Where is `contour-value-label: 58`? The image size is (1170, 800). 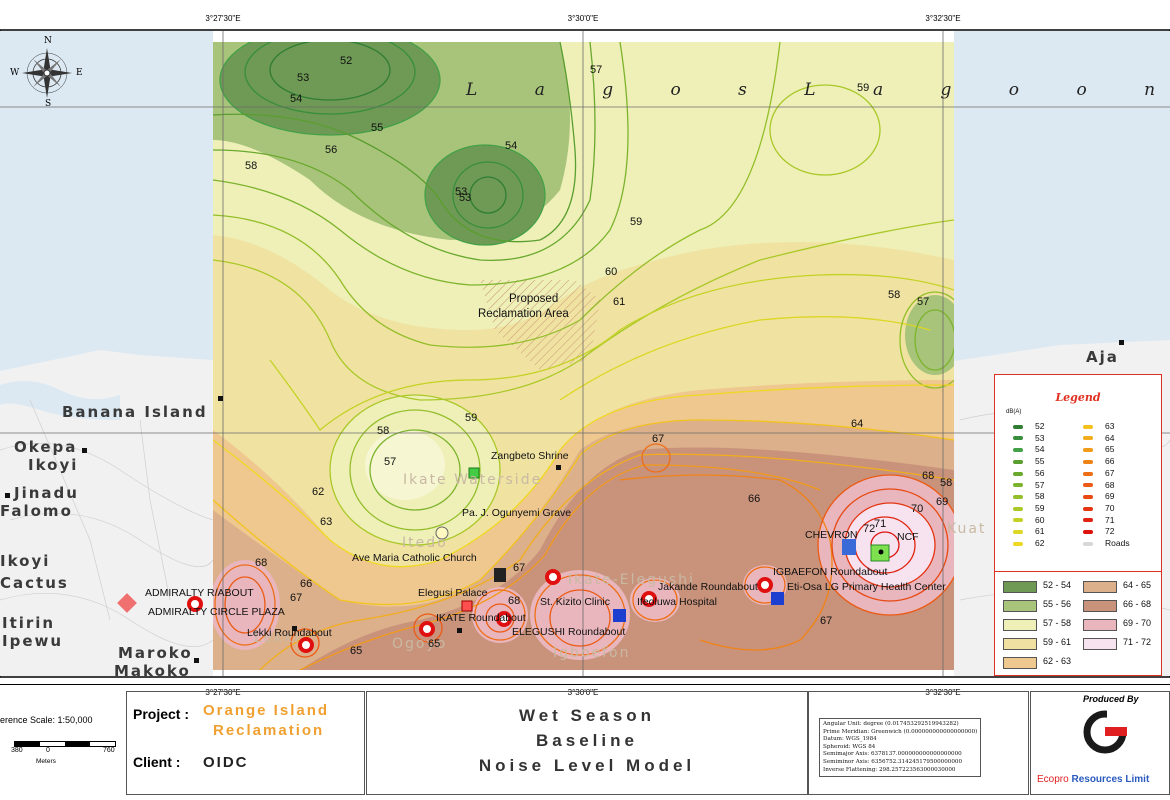
contour-value-label: 58 is located at coordinates (946, 483).